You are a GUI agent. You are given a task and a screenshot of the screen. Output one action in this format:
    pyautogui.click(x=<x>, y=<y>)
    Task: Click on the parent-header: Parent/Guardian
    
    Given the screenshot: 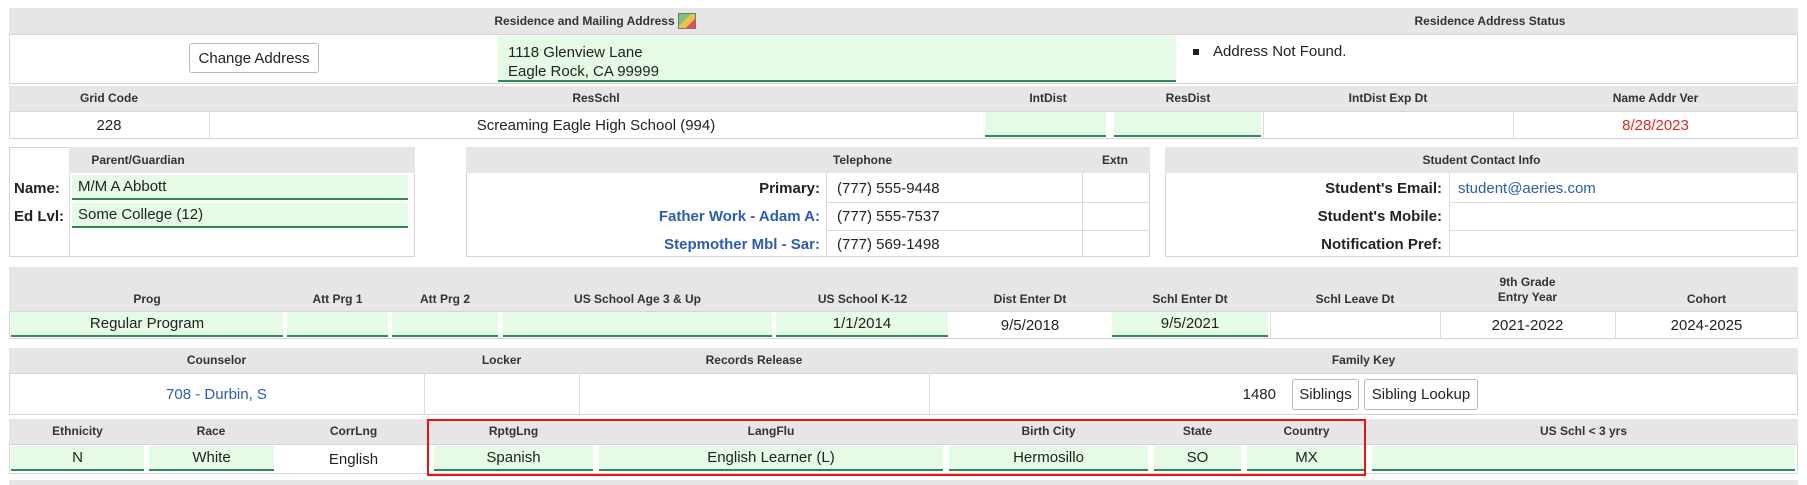 What is the action you would take?
    pyautogui.click(x=138, y=160)
    